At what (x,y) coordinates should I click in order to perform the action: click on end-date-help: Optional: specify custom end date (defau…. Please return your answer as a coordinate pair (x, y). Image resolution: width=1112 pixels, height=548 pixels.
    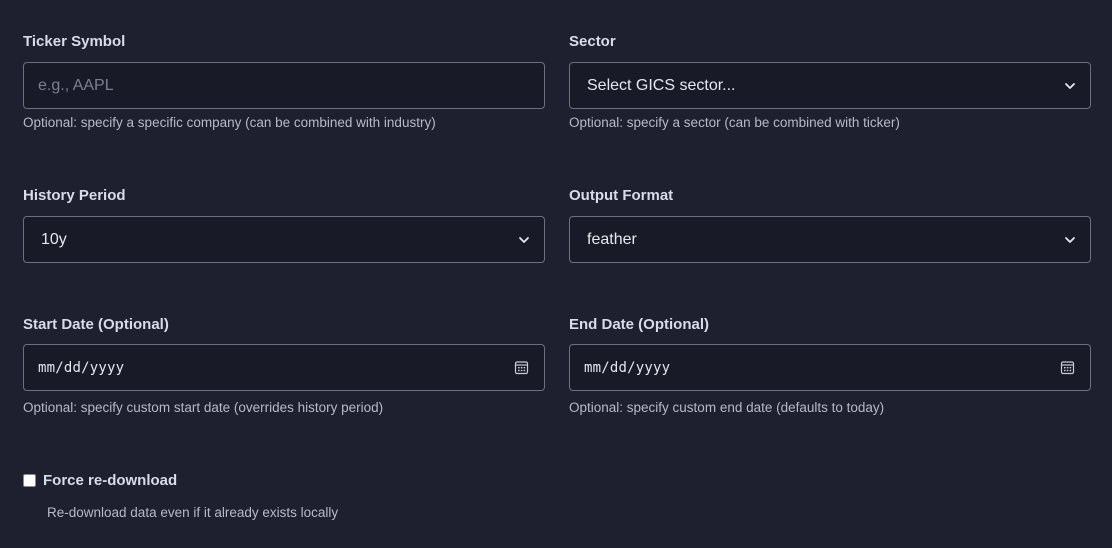
    Looking at the image, I should click on (727, 407).